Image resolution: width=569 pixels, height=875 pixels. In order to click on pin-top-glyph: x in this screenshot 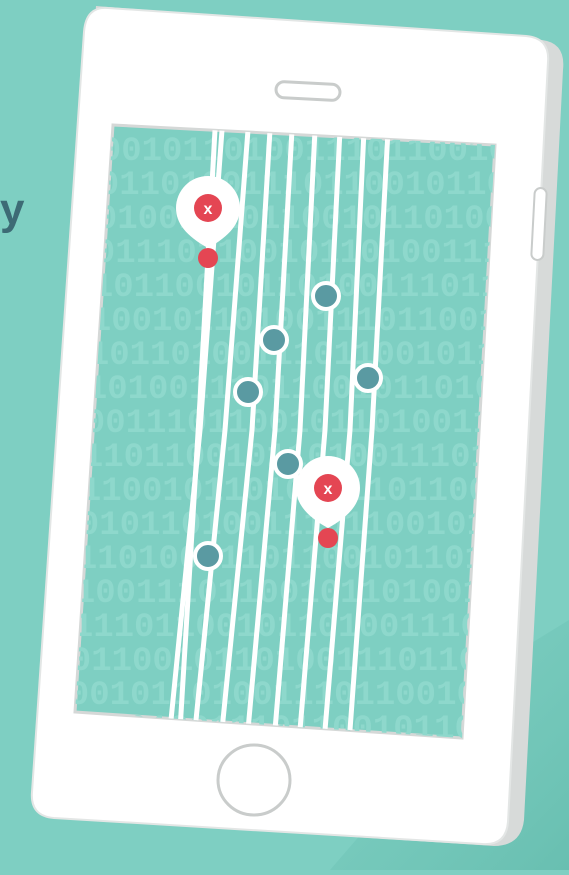, I will do `click(208, 209)`.